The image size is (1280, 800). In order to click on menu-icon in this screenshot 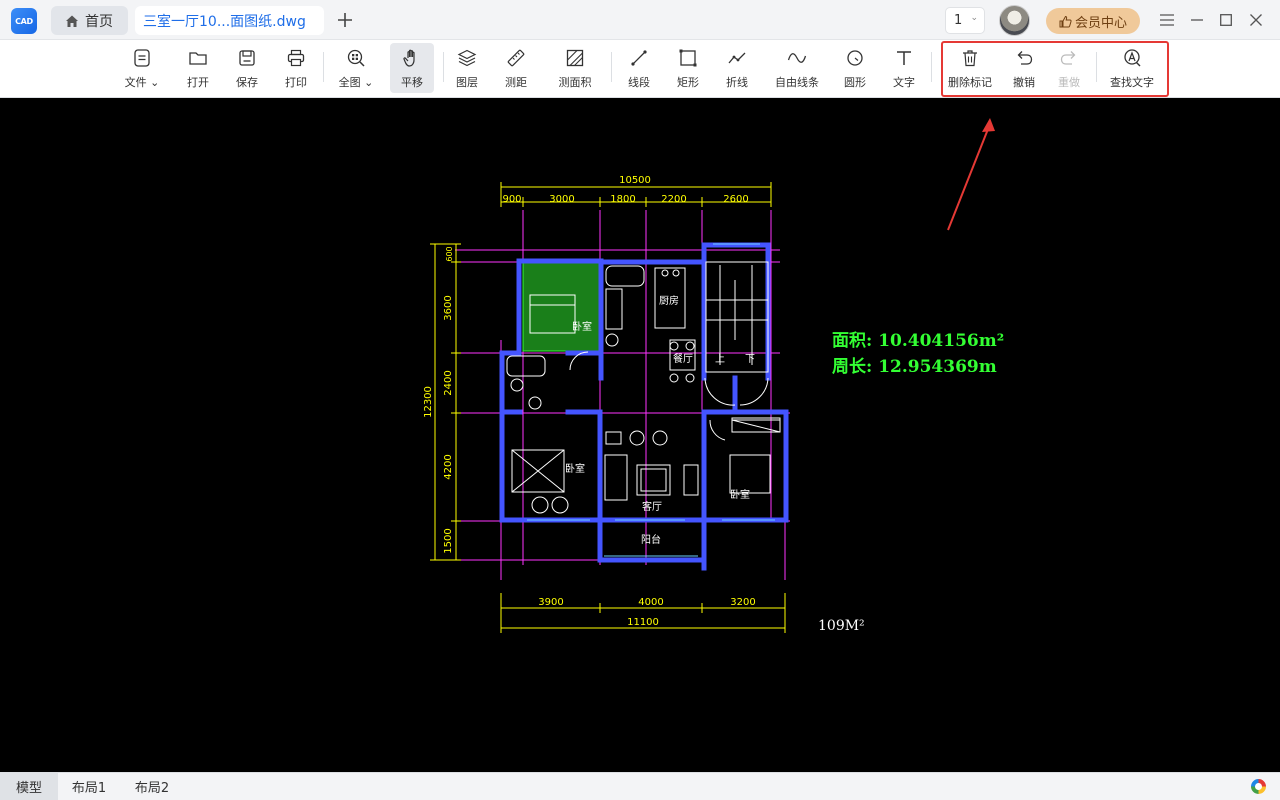, I will do `click(1167, 20)`.